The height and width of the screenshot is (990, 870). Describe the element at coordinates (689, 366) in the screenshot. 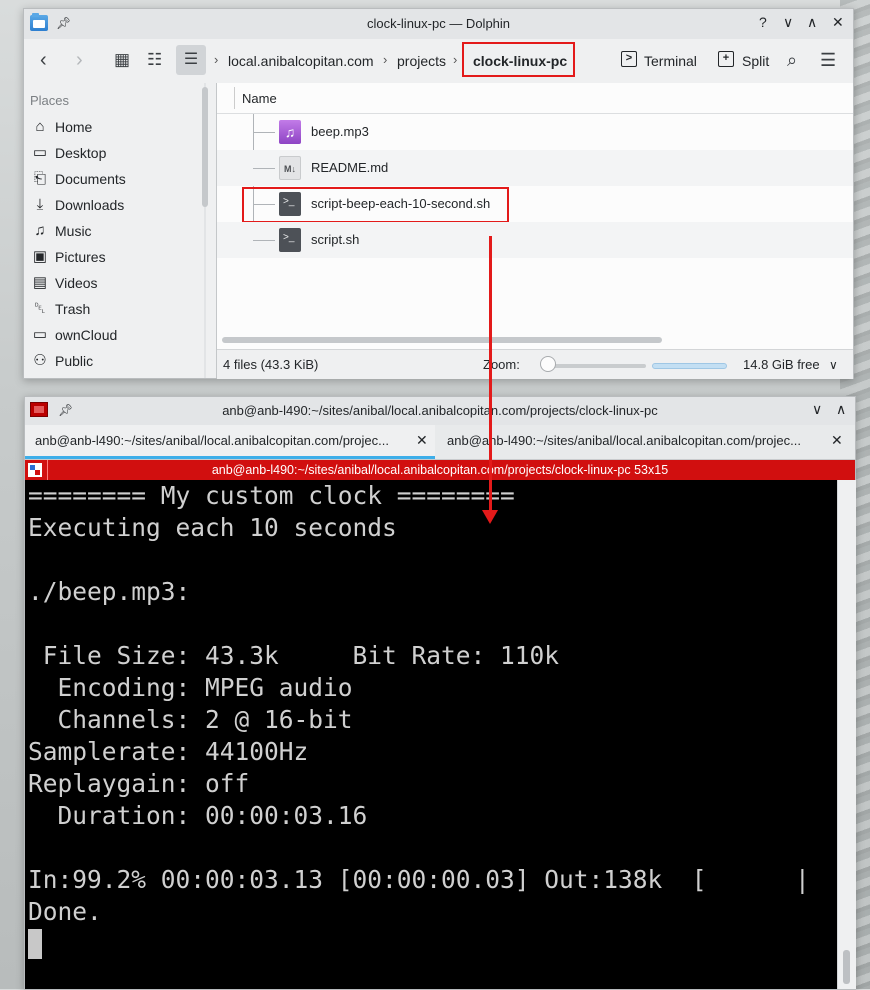

I see `free-space-bar` at that location.